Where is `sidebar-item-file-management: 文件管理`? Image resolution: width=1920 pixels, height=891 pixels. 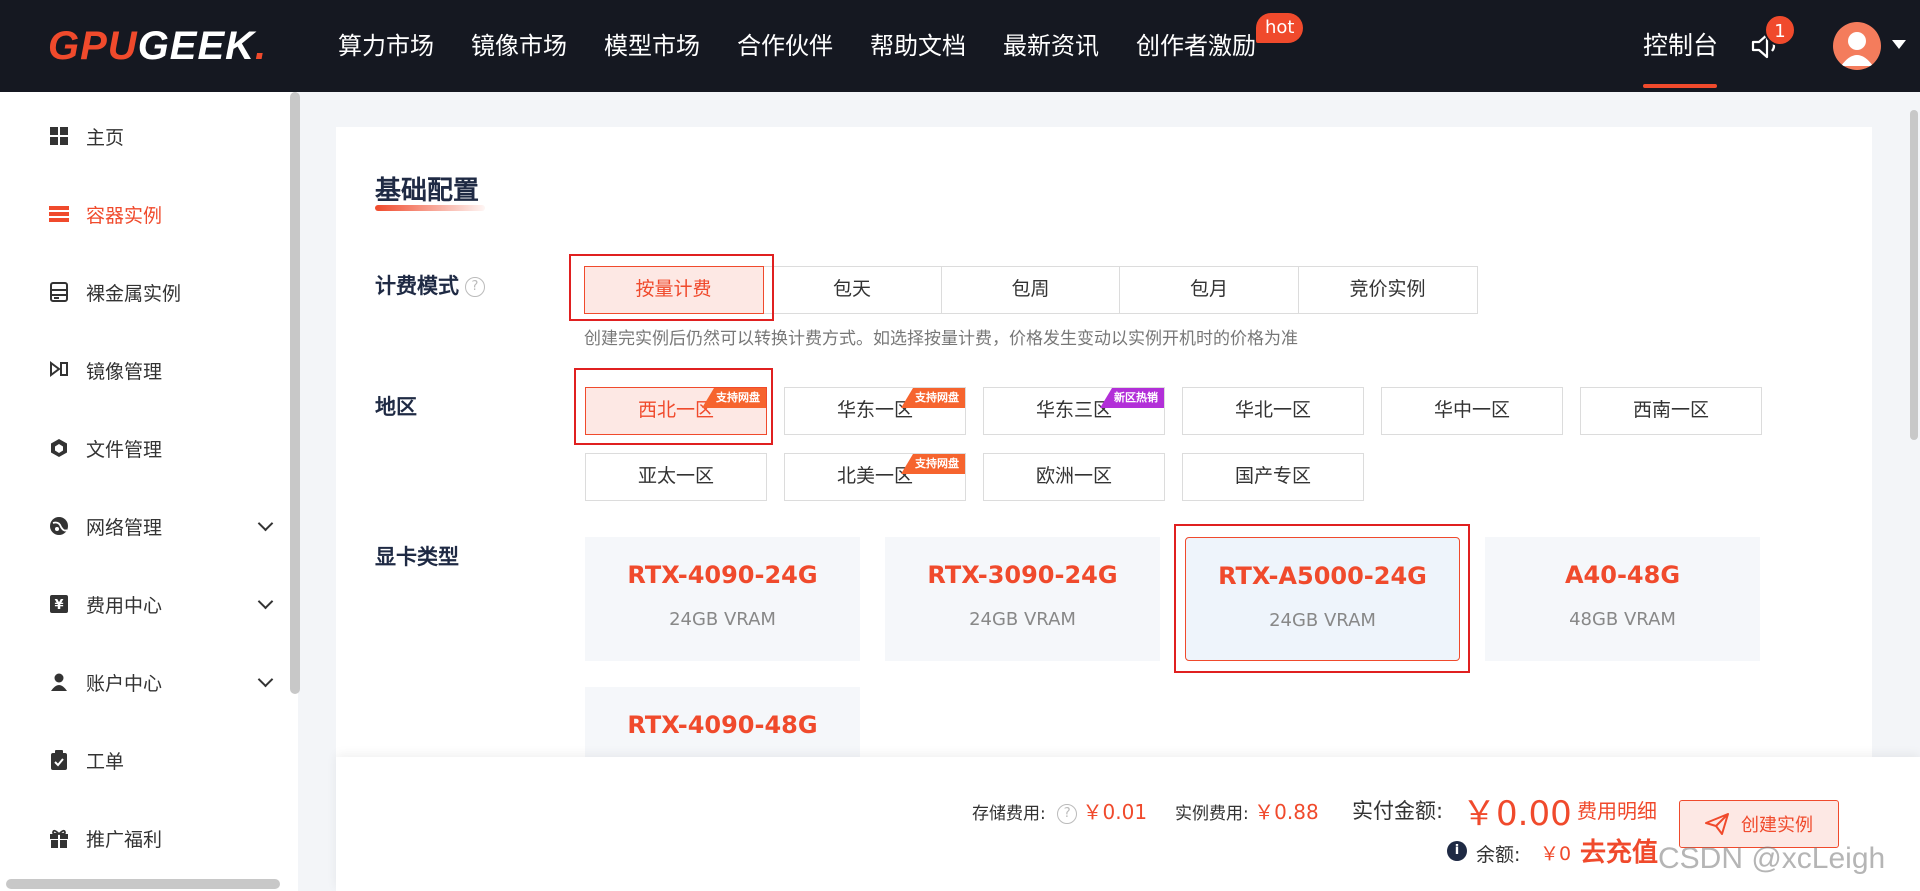 sidebar-item-file-management: 文件管理 is located at coordinates (163, 448).